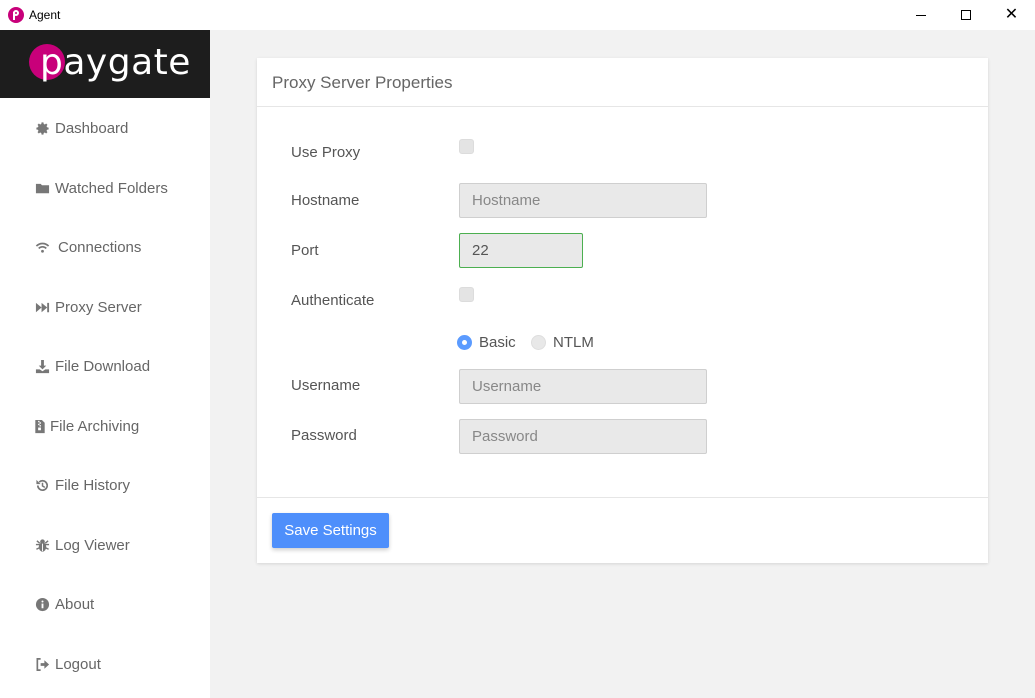 The height and width of the screenshot is (698, 1035). I want to click on use-proxy-checkbox, so click(466, 146).